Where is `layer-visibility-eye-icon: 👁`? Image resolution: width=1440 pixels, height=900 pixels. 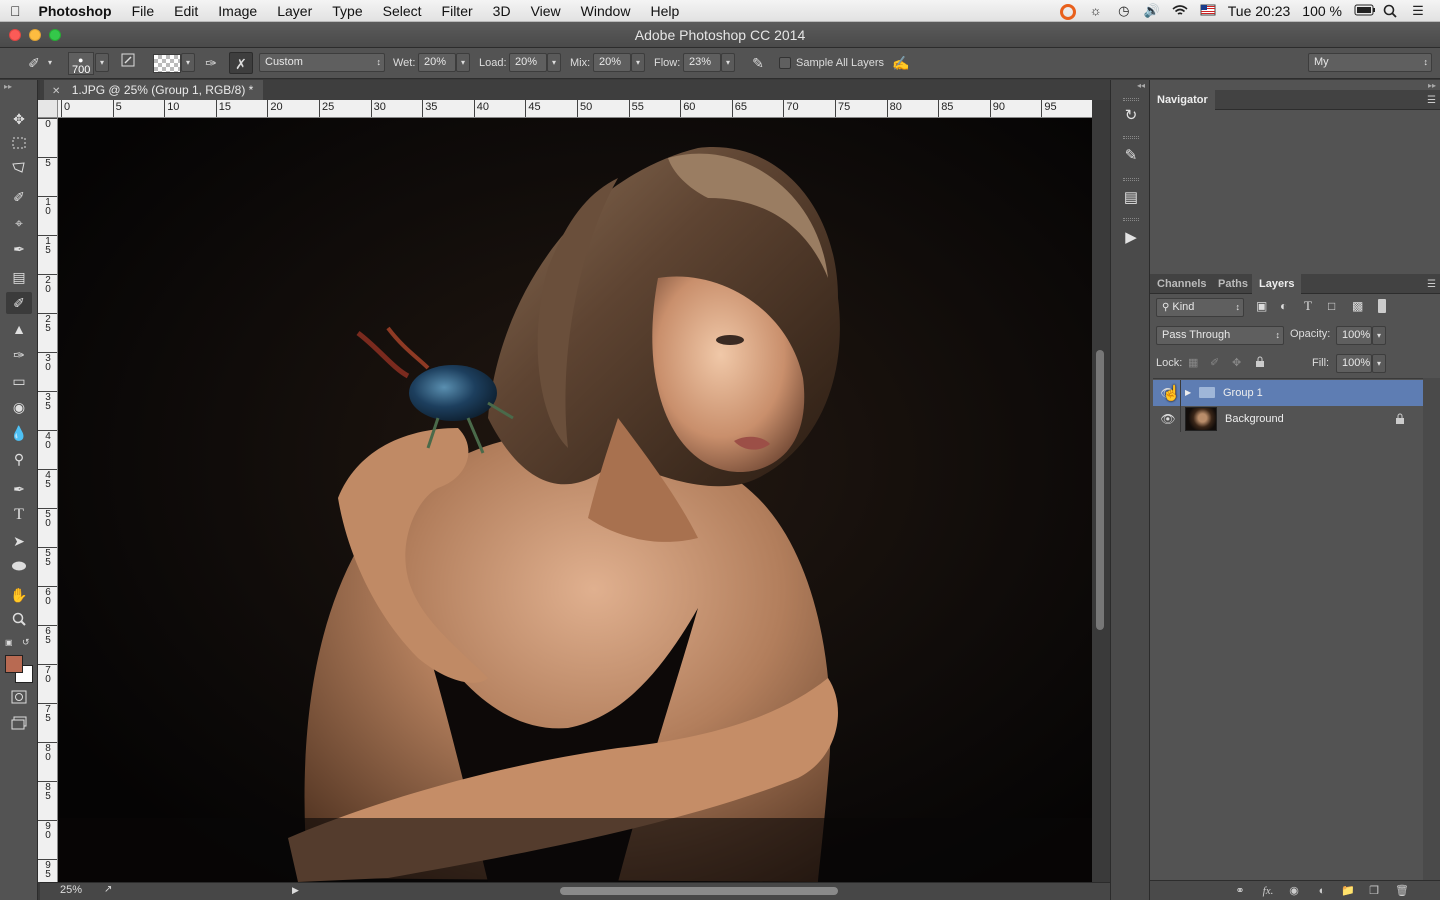
layer-visibility-eye-icon: 👁 is located at coordinates (1168, 419).